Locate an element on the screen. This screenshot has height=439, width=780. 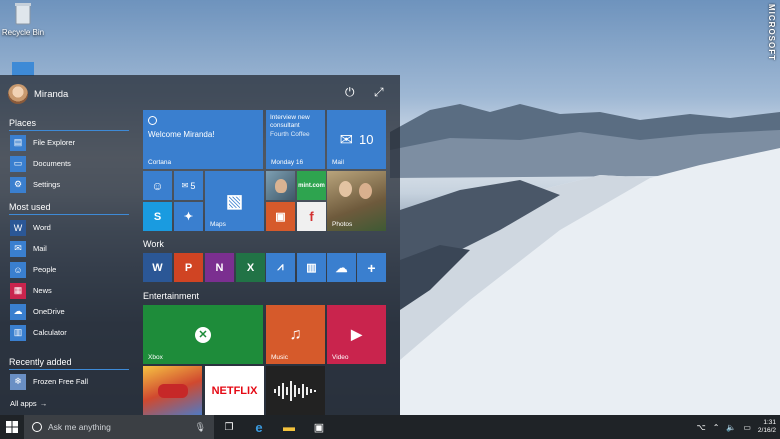
item-label: Calculator is located at coordinates (50, 332).